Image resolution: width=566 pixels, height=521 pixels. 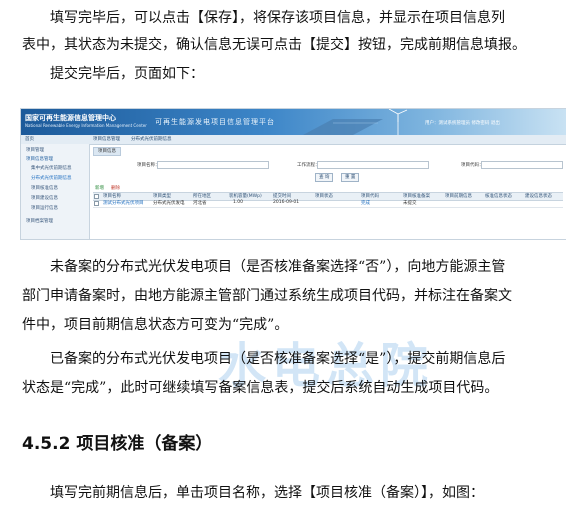 I want to click on sidebar-item: 集中式光伏前期信息, so click(x=51, y=168).